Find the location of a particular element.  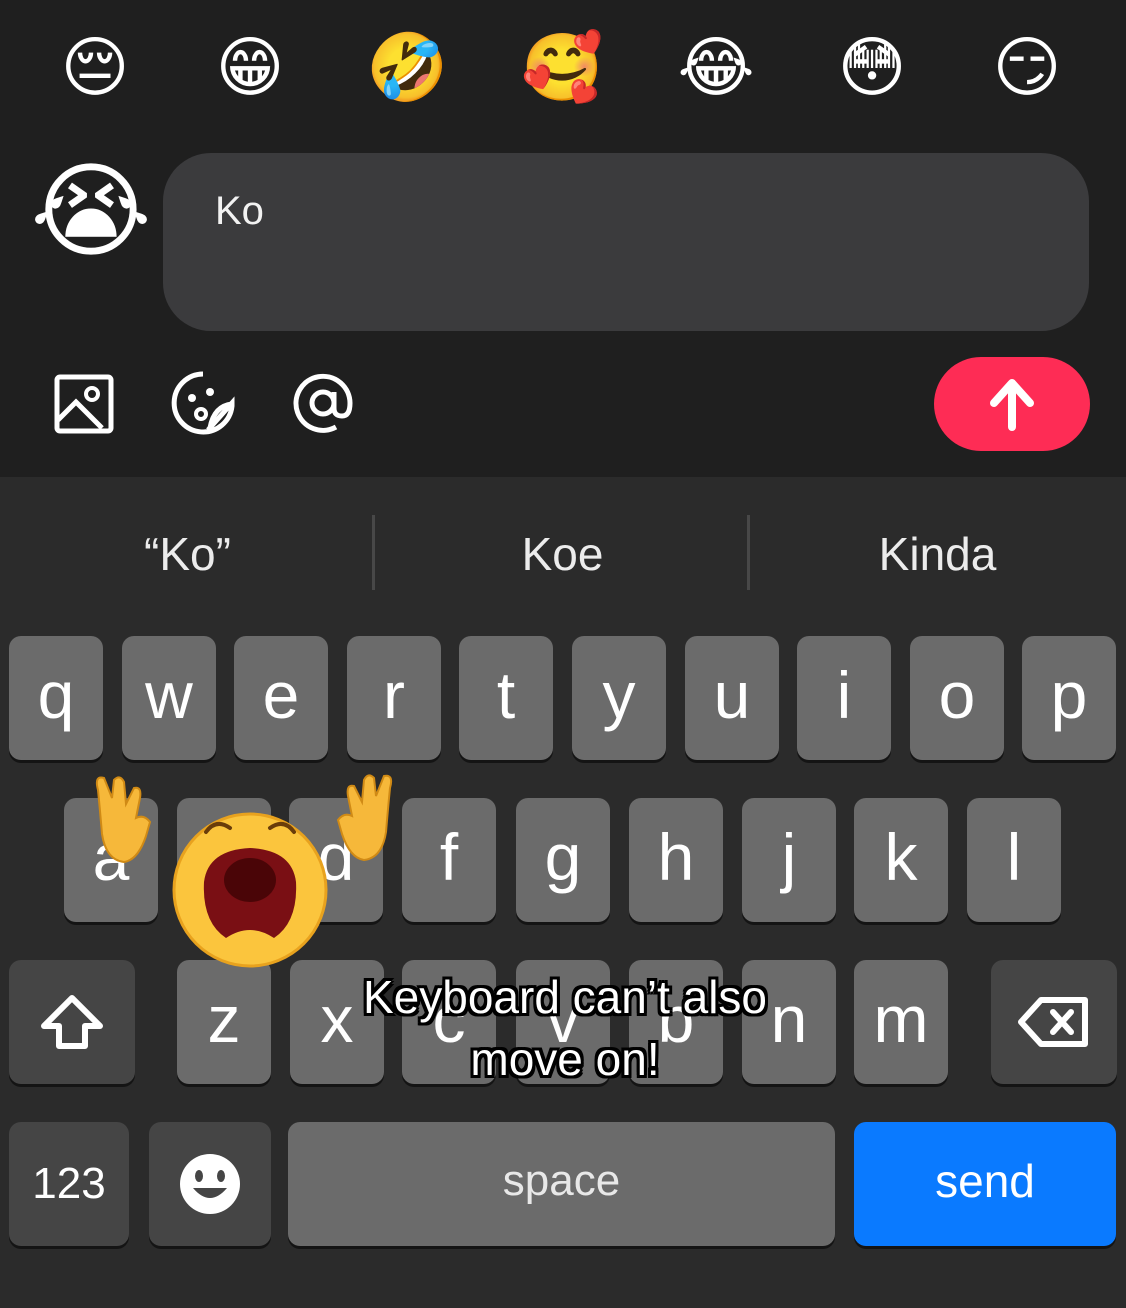

key-p: p is located at coordinates (1069, 698).